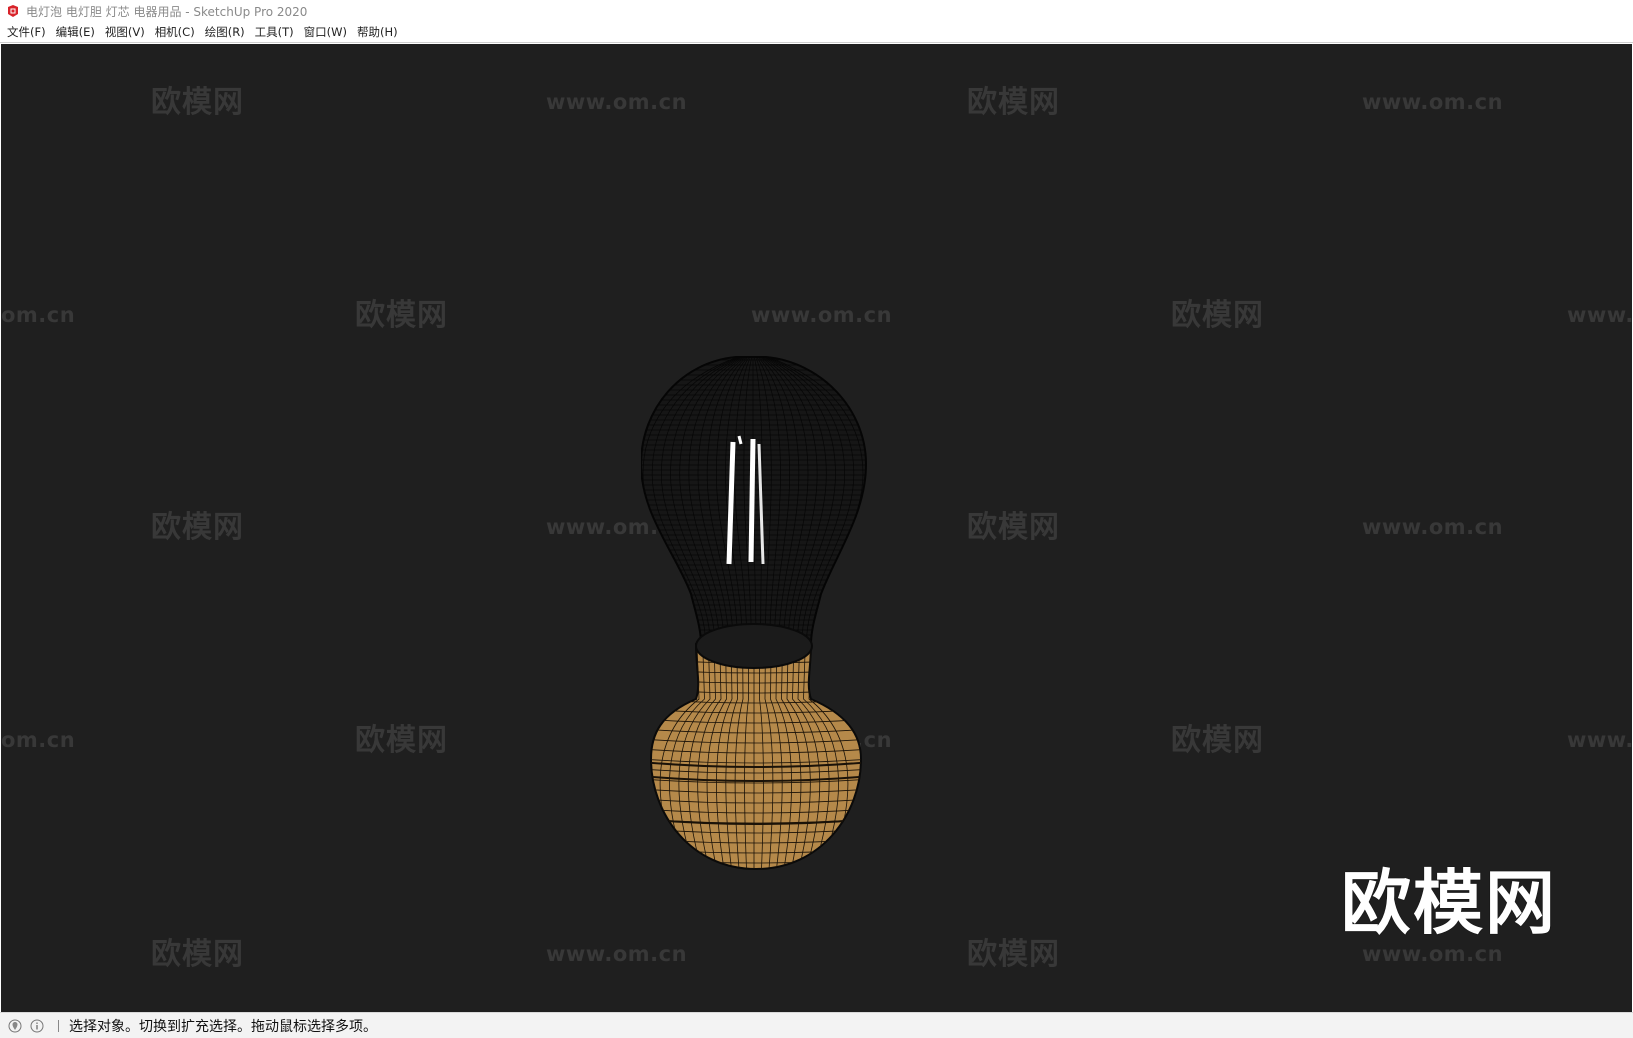 The width and height of the screenshot is (1633, 1038). Describe the element at coordinates (816, 11) in the screenshot. I see `title-bar: 电灯泡 电灯胆 灯芯 电器用品 - SketchUp Pro 2020` at that location.